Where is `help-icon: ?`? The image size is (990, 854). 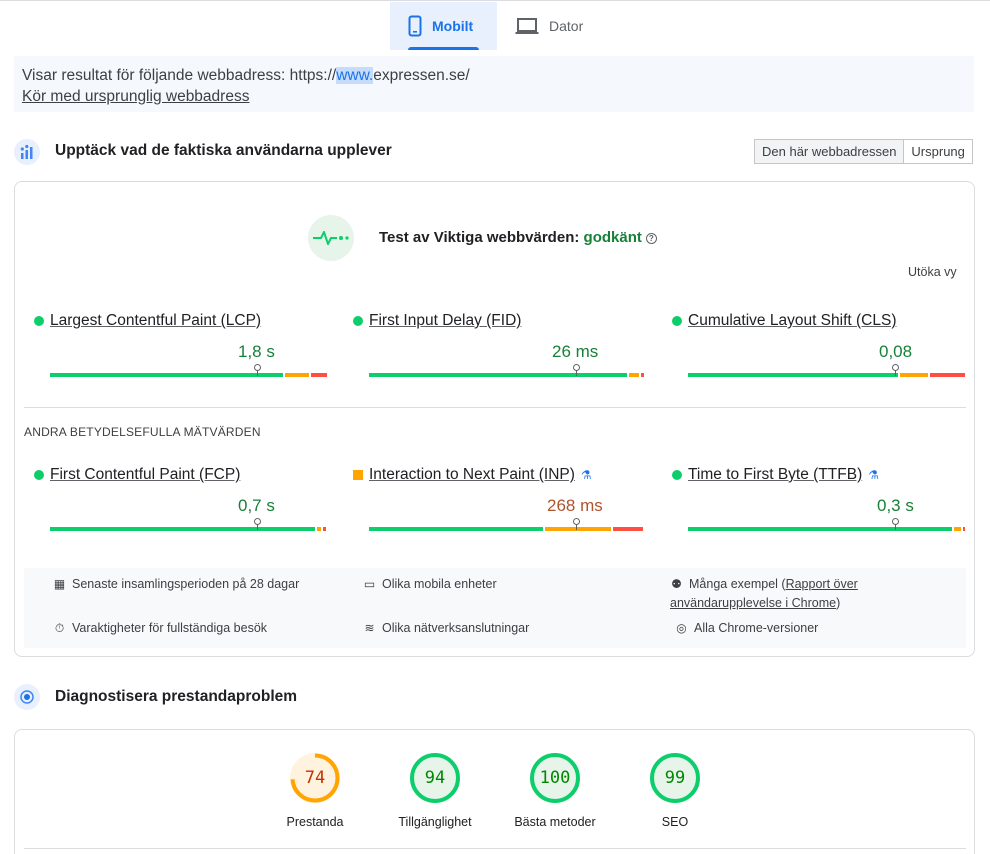 help-icon: ? is located at coordinates (651, 238).